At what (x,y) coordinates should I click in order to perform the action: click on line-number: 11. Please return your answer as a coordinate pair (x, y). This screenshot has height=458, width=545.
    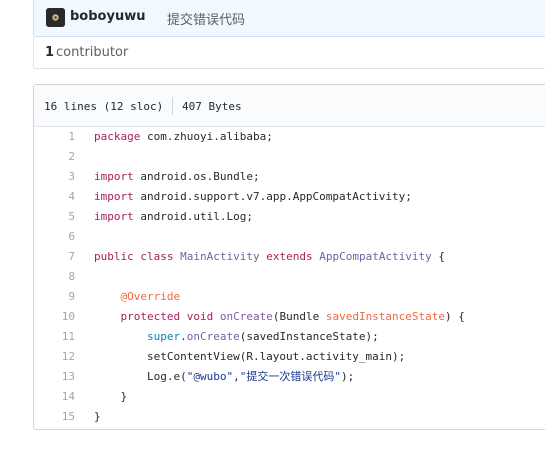
    Looking at the image, I should click on (54, 337).